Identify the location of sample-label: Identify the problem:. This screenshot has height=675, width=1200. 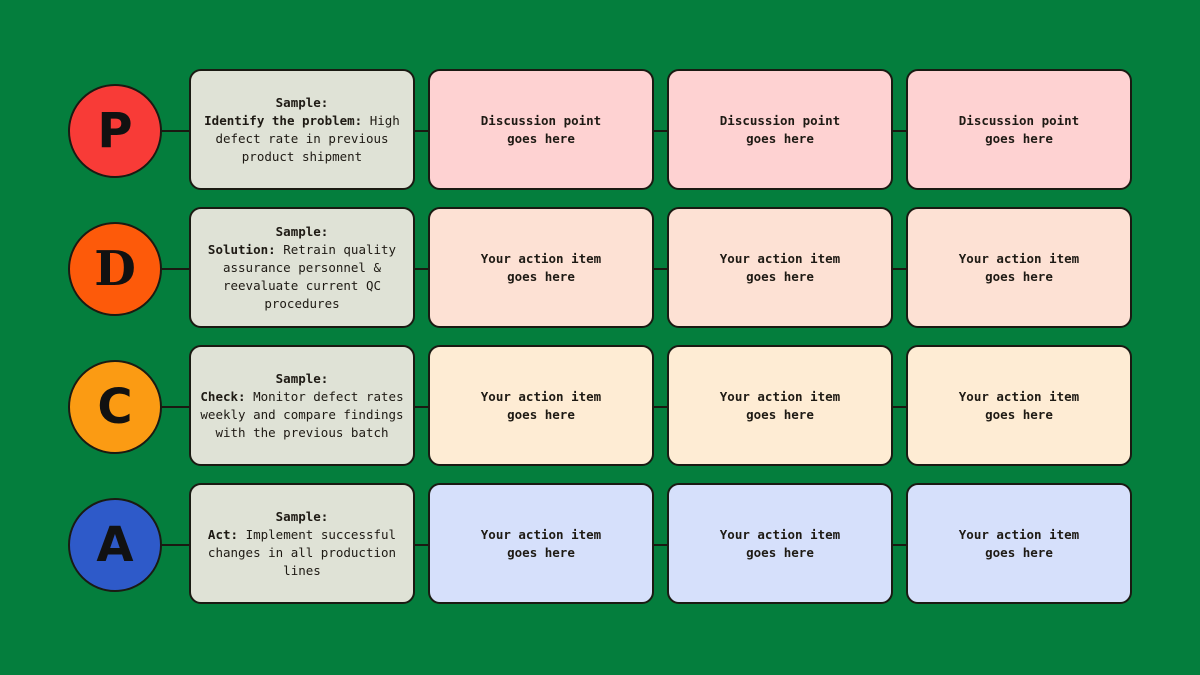
(283, 120).